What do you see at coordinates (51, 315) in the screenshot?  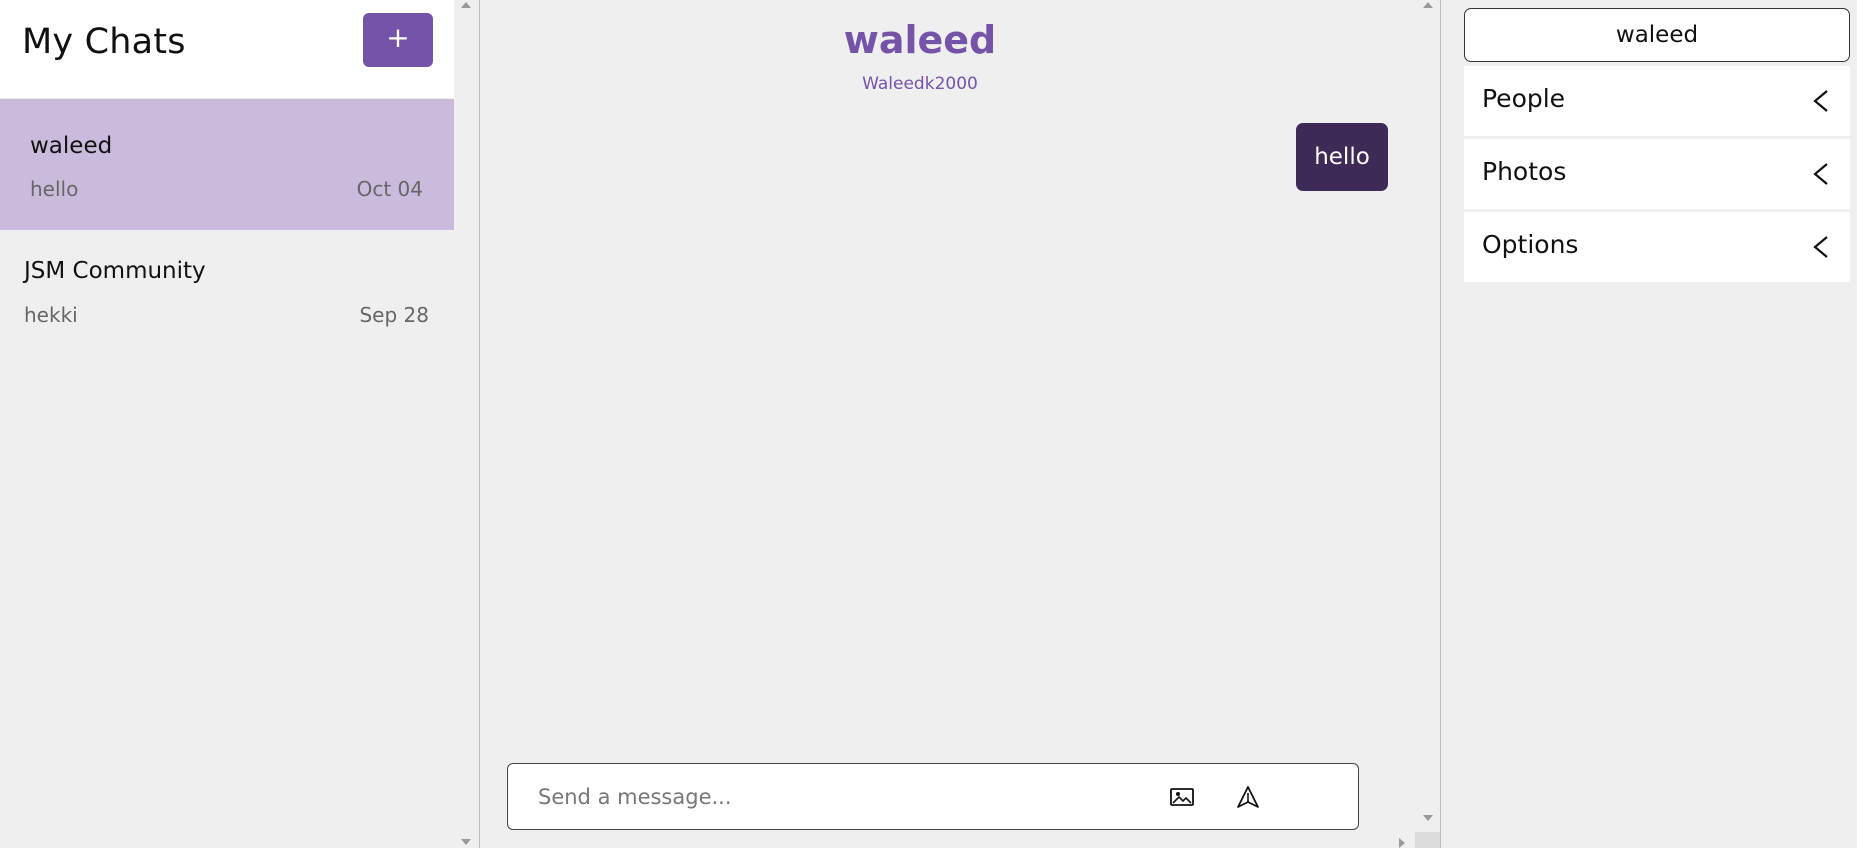 I see `chat-card-last-message: hekki` at bounding box center [51, 315].